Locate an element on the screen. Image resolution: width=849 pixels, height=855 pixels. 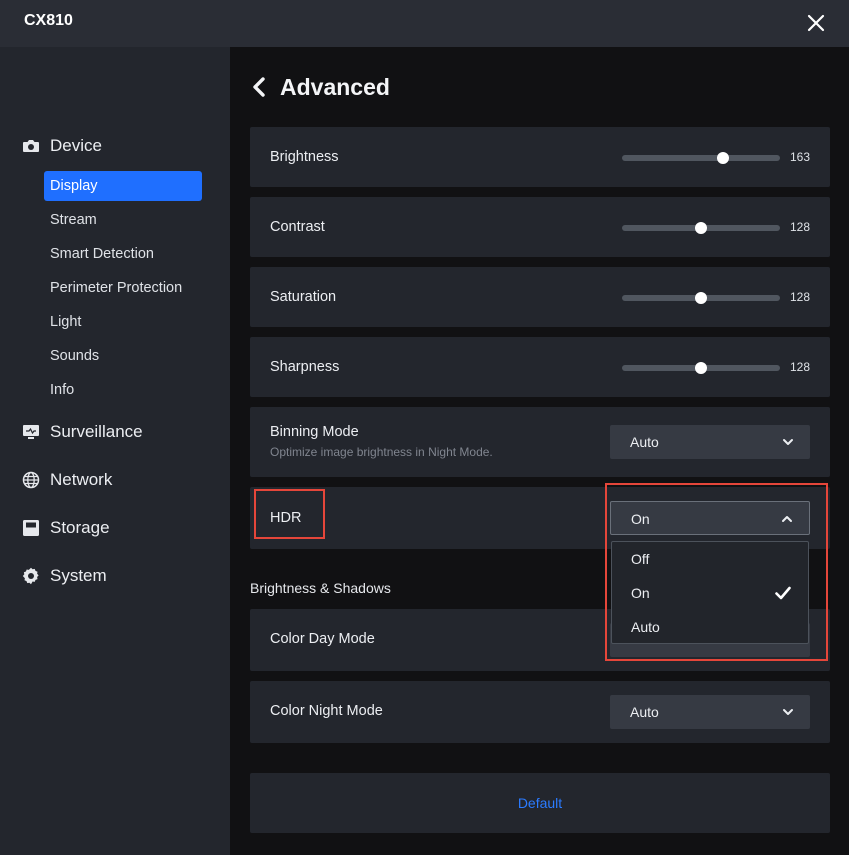
binning-mode-select: Auto is located at coordinates (710, 442).